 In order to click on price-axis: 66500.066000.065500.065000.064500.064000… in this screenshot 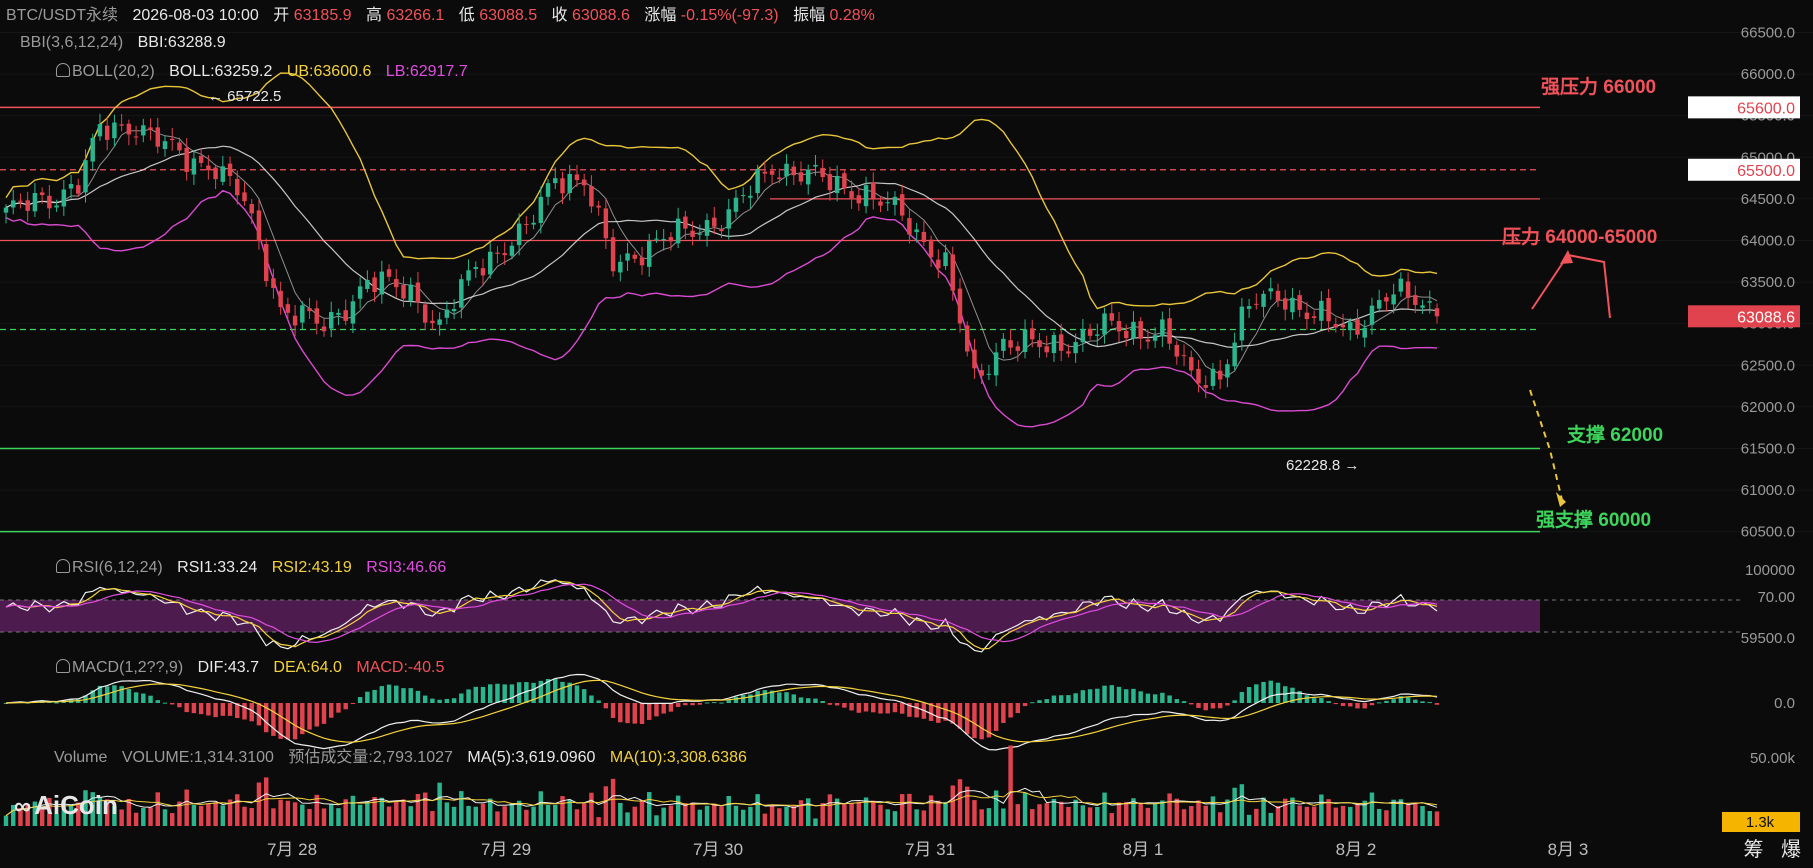, I will do `click(1744, 282)`.